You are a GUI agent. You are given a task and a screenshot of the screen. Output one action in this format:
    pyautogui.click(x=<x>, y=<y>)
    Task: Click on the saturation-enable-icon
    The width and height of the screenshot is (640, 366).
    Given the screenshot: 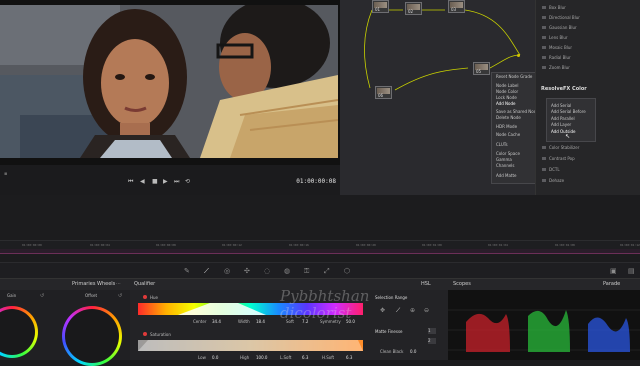 What is the action you would take?
    pyautogui.click(x=145, y=334)
    